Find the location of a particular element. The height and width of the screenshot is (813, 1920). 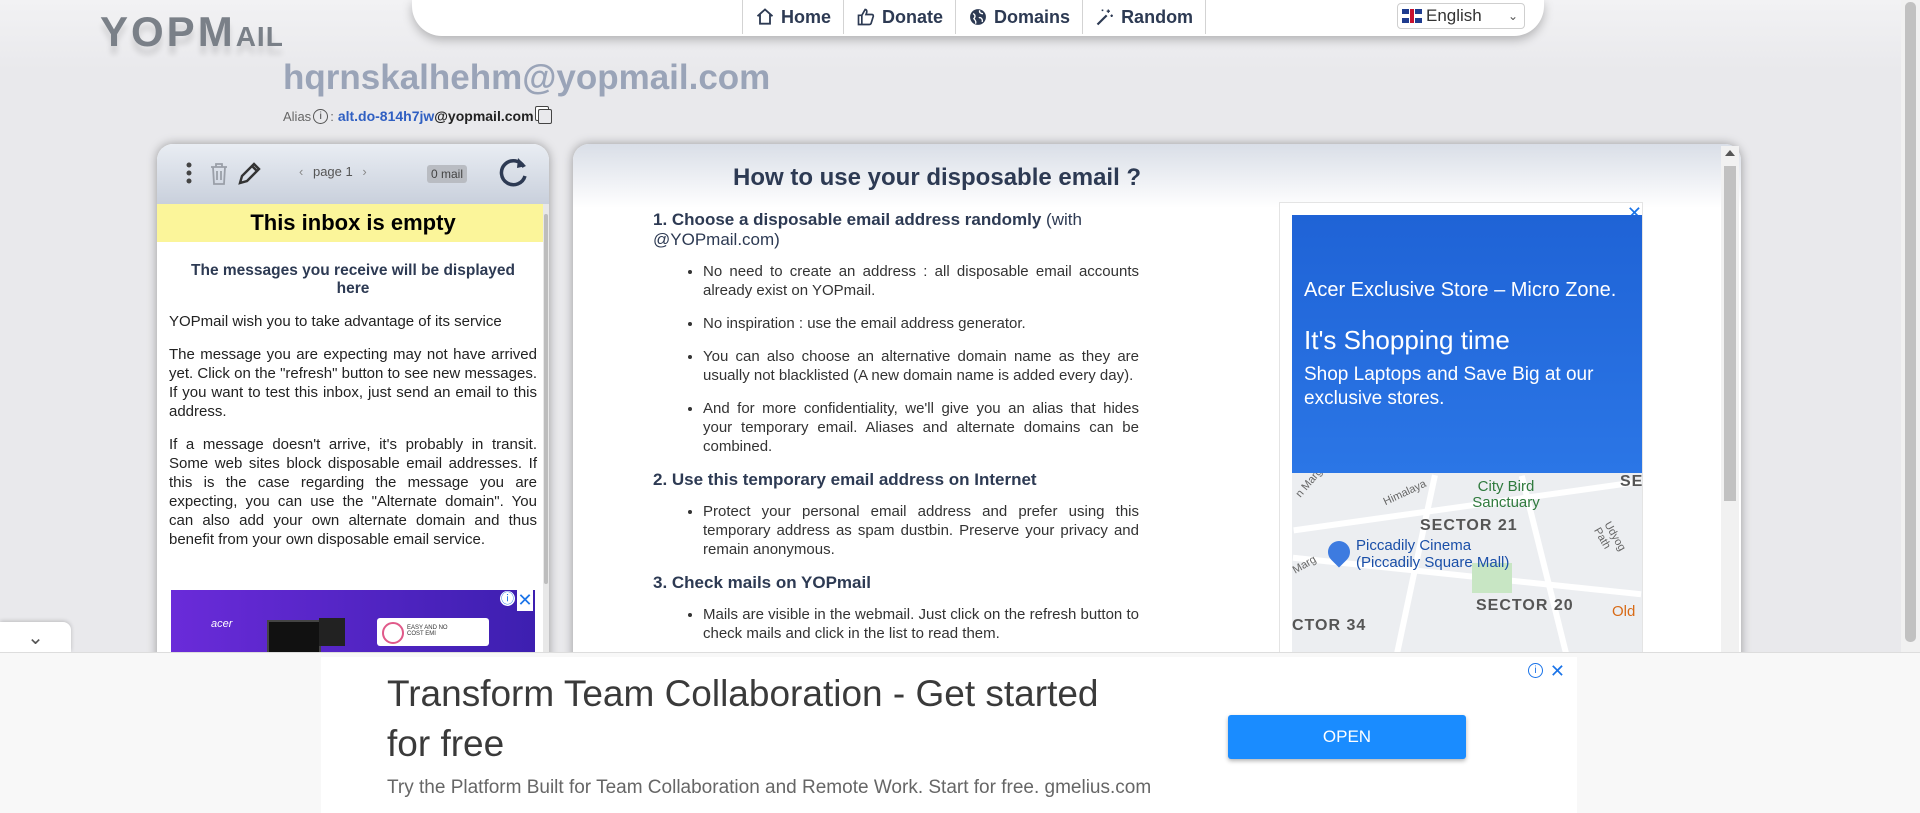

language-select: English ⌄ is located at coordinates (1461, 16).